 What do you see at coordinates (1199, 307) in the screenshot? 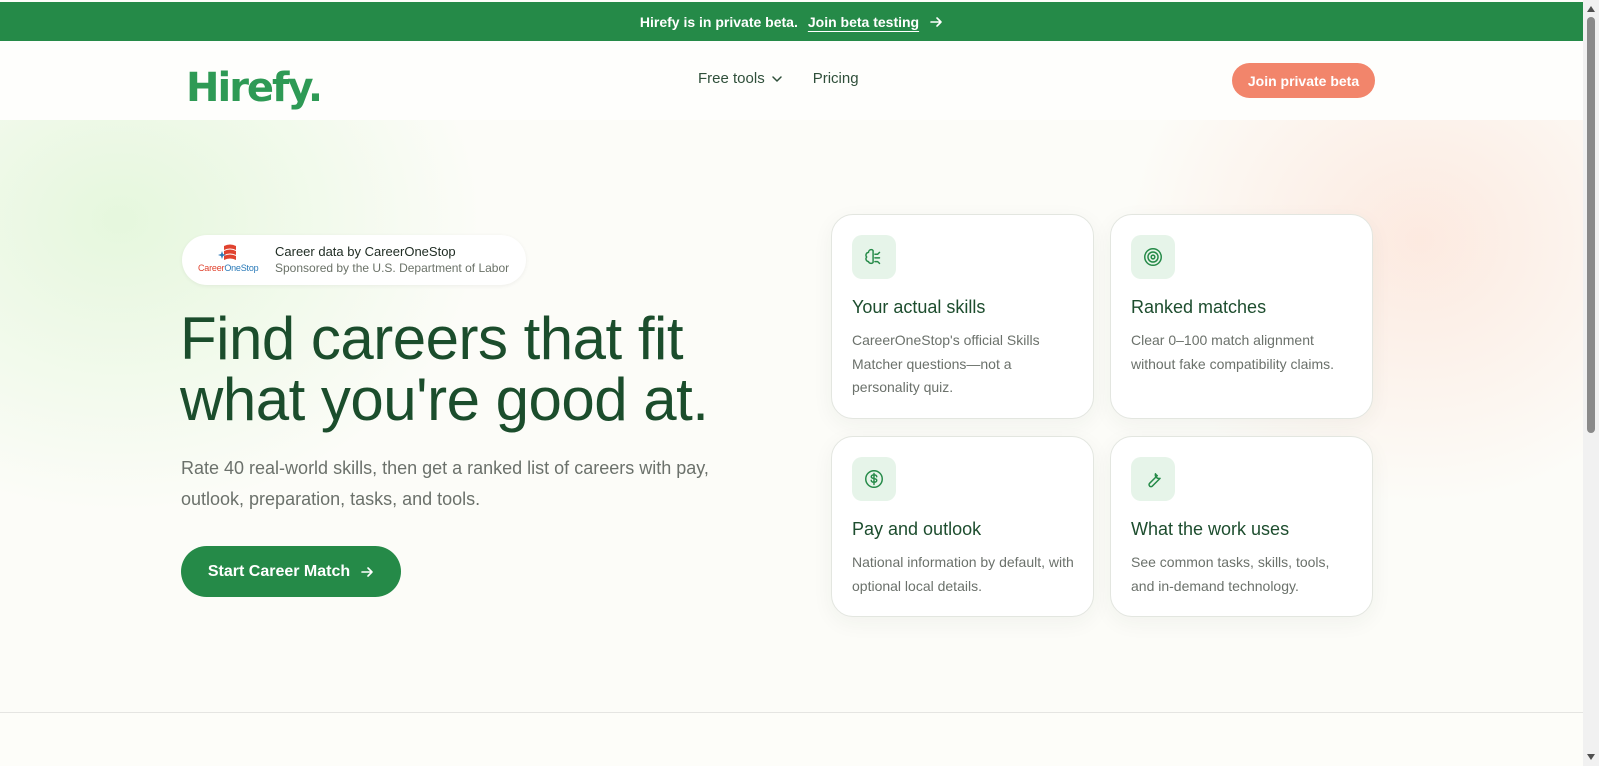
I see `feature-title: Ranked matches` at bounding box center [1199, 307].